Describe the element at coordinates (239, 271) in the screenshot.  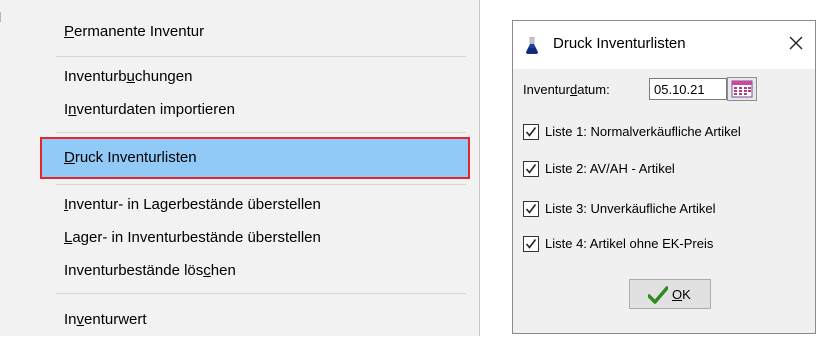
I see `menu-item-inventurbestaende-loeschen: Inventurbestände löschen` at that location.